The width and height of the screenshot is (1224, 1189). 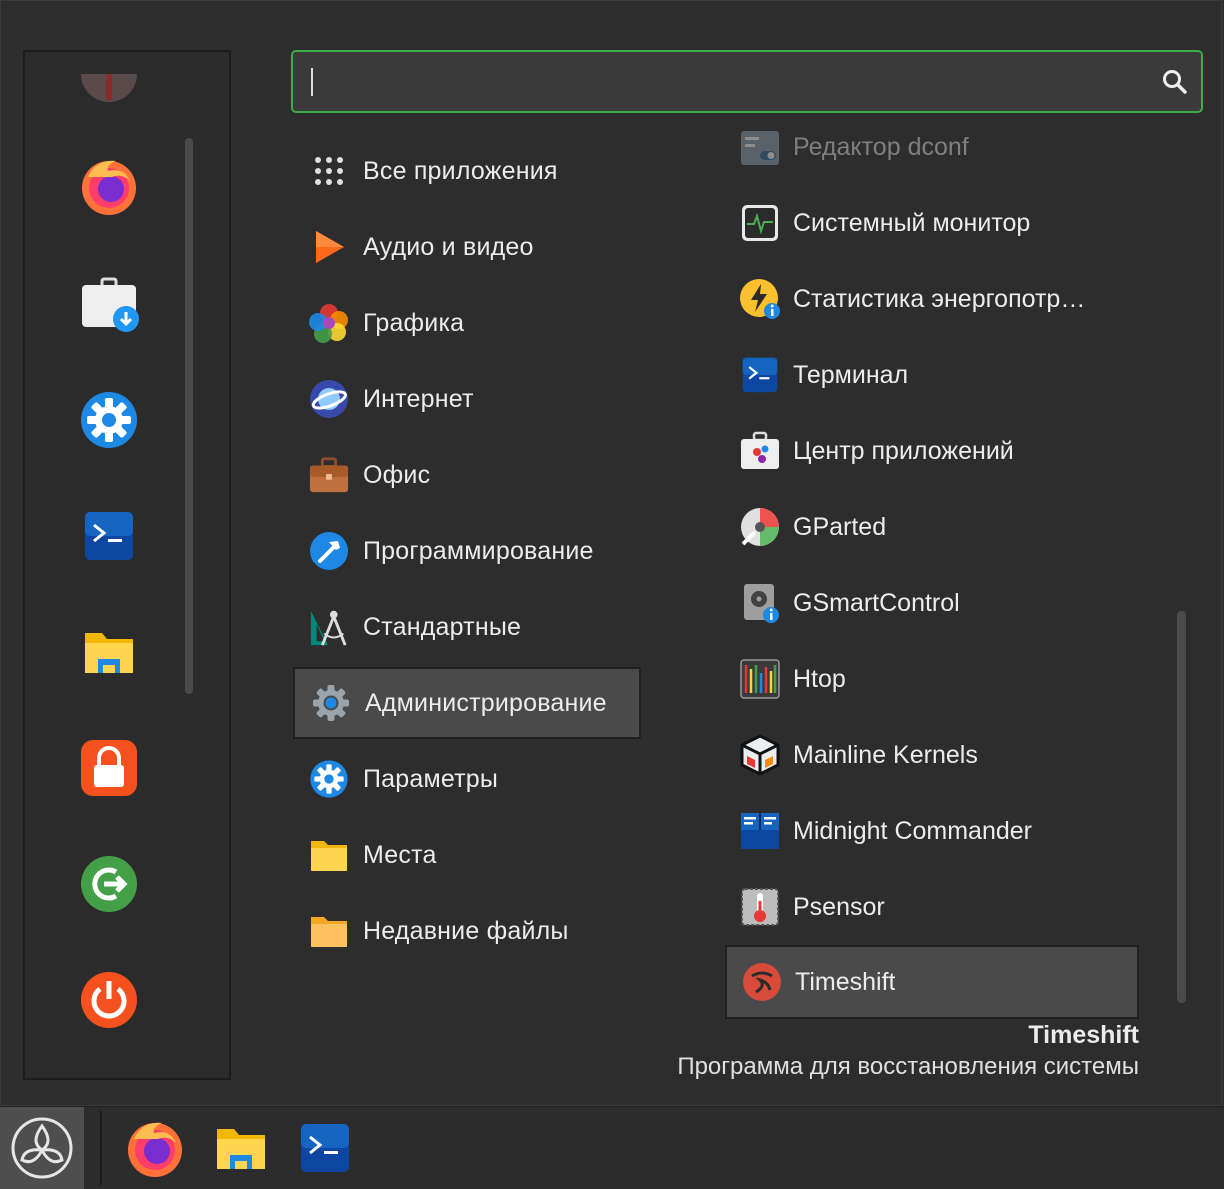 I want to click on app-terminal: Терминал, so click(x=932, y=375).